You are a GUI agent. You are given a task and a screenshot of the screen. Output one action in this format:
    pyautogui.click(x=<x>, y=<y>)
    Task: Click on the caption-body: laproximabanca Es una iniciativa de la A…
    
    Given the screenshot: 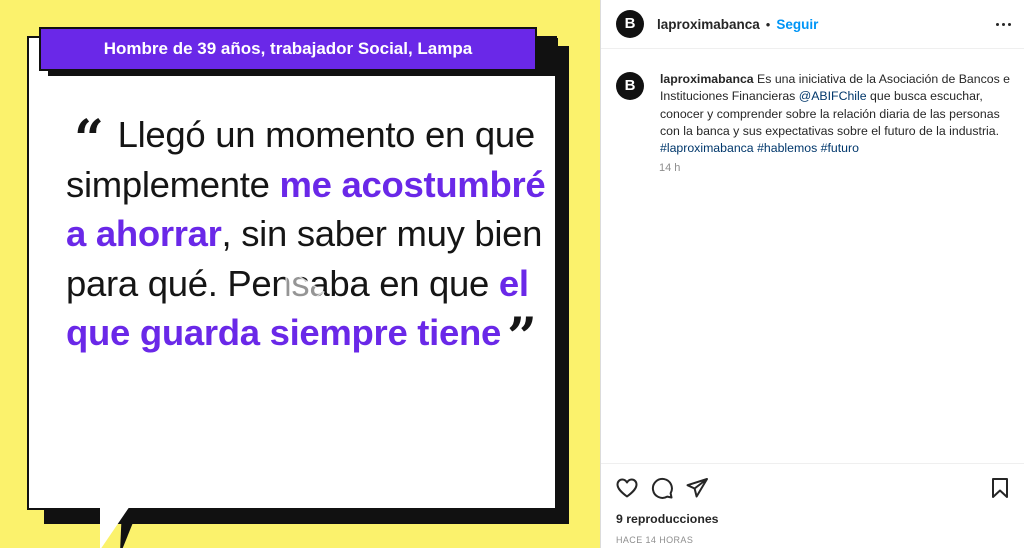 What is the action you would take?
    pyautogui.click(x=840, y=114)
    